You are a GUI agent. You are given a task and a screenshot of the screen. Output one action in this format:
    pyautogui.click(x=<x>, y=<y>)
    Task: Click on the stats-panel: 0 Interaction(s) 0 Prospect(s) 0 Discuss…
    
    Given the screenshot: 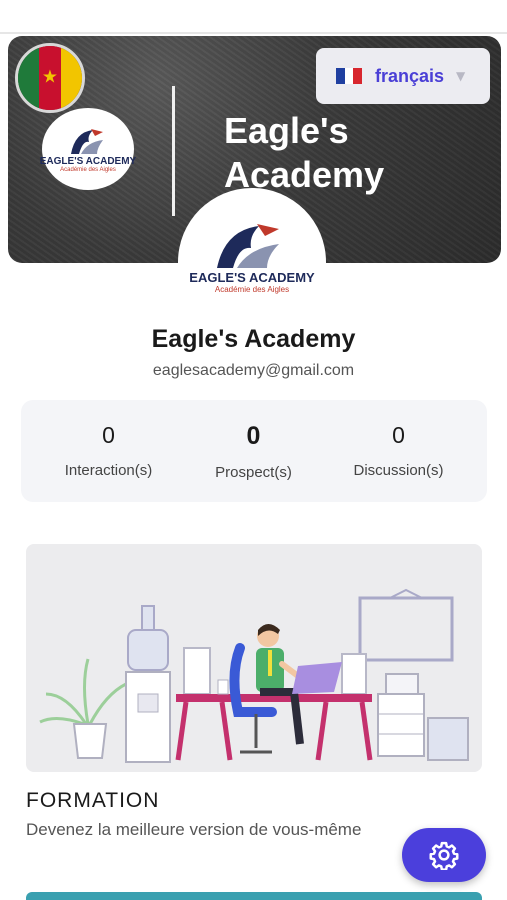 What is the action you would take?
    pyautogui.click(x=254, y=451)
    